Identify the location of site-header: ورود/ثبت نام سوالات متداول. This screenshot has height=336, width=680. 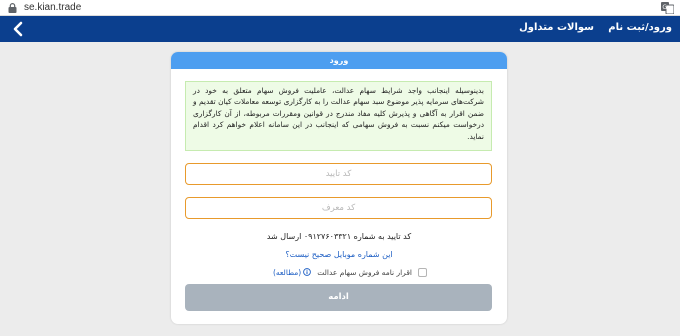
(340, 29).